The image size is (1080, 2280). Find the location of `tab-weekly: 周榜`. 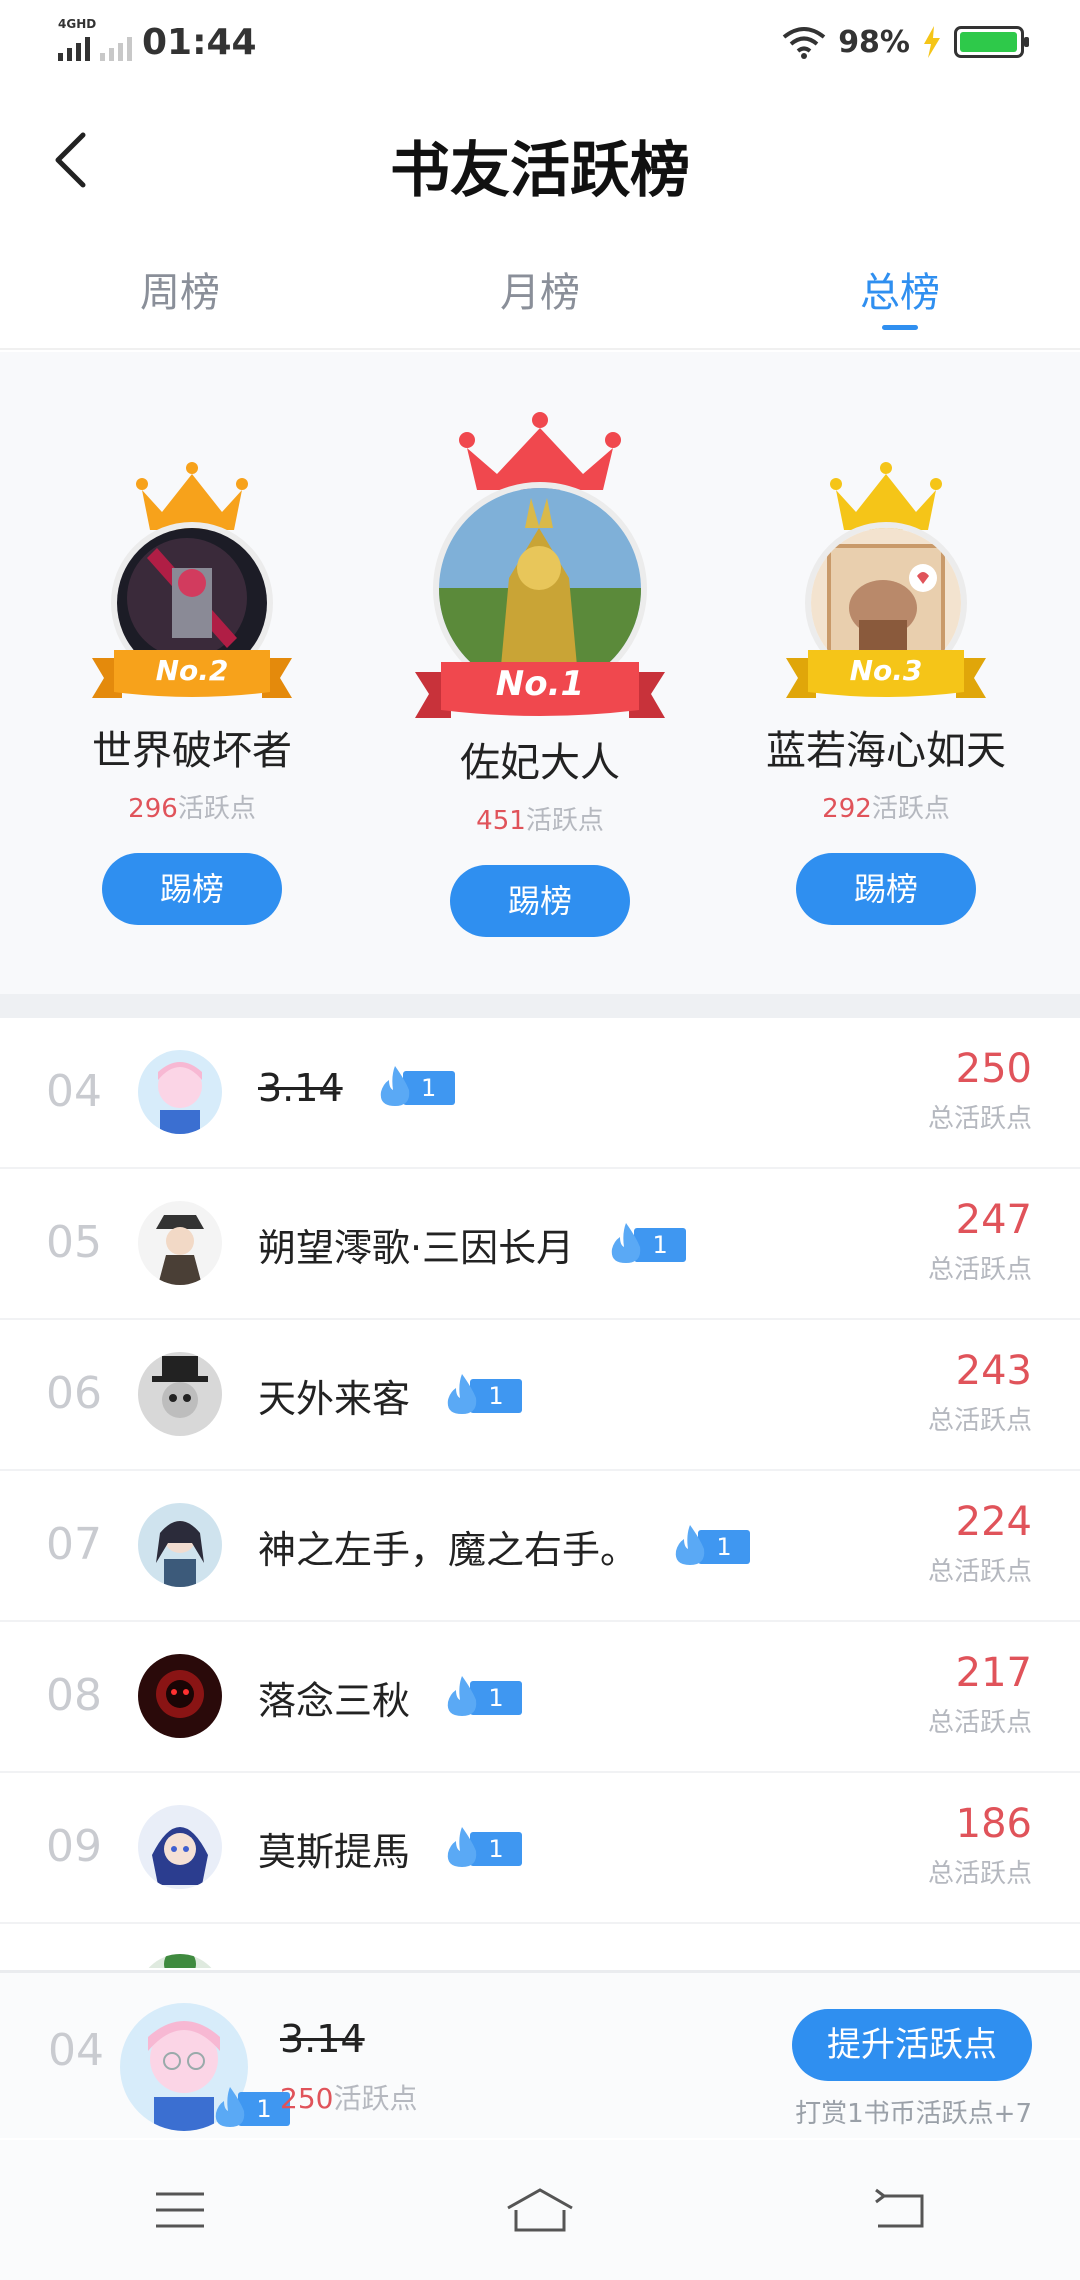

tab-weekly: 周榜 is located at coordinates (180, 294).